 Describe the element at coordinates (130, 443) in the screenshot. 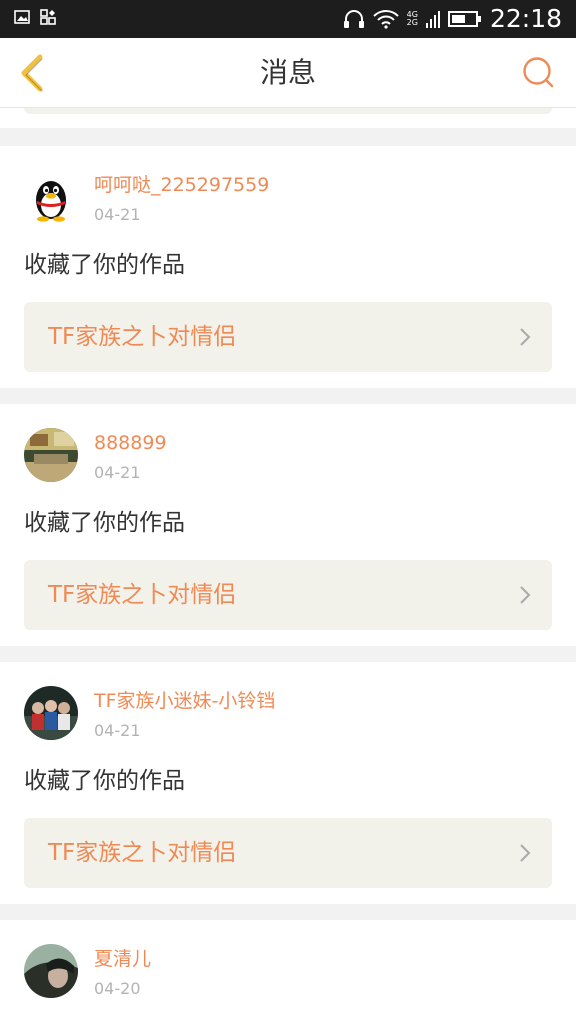

I see `username: 888899` at that location.